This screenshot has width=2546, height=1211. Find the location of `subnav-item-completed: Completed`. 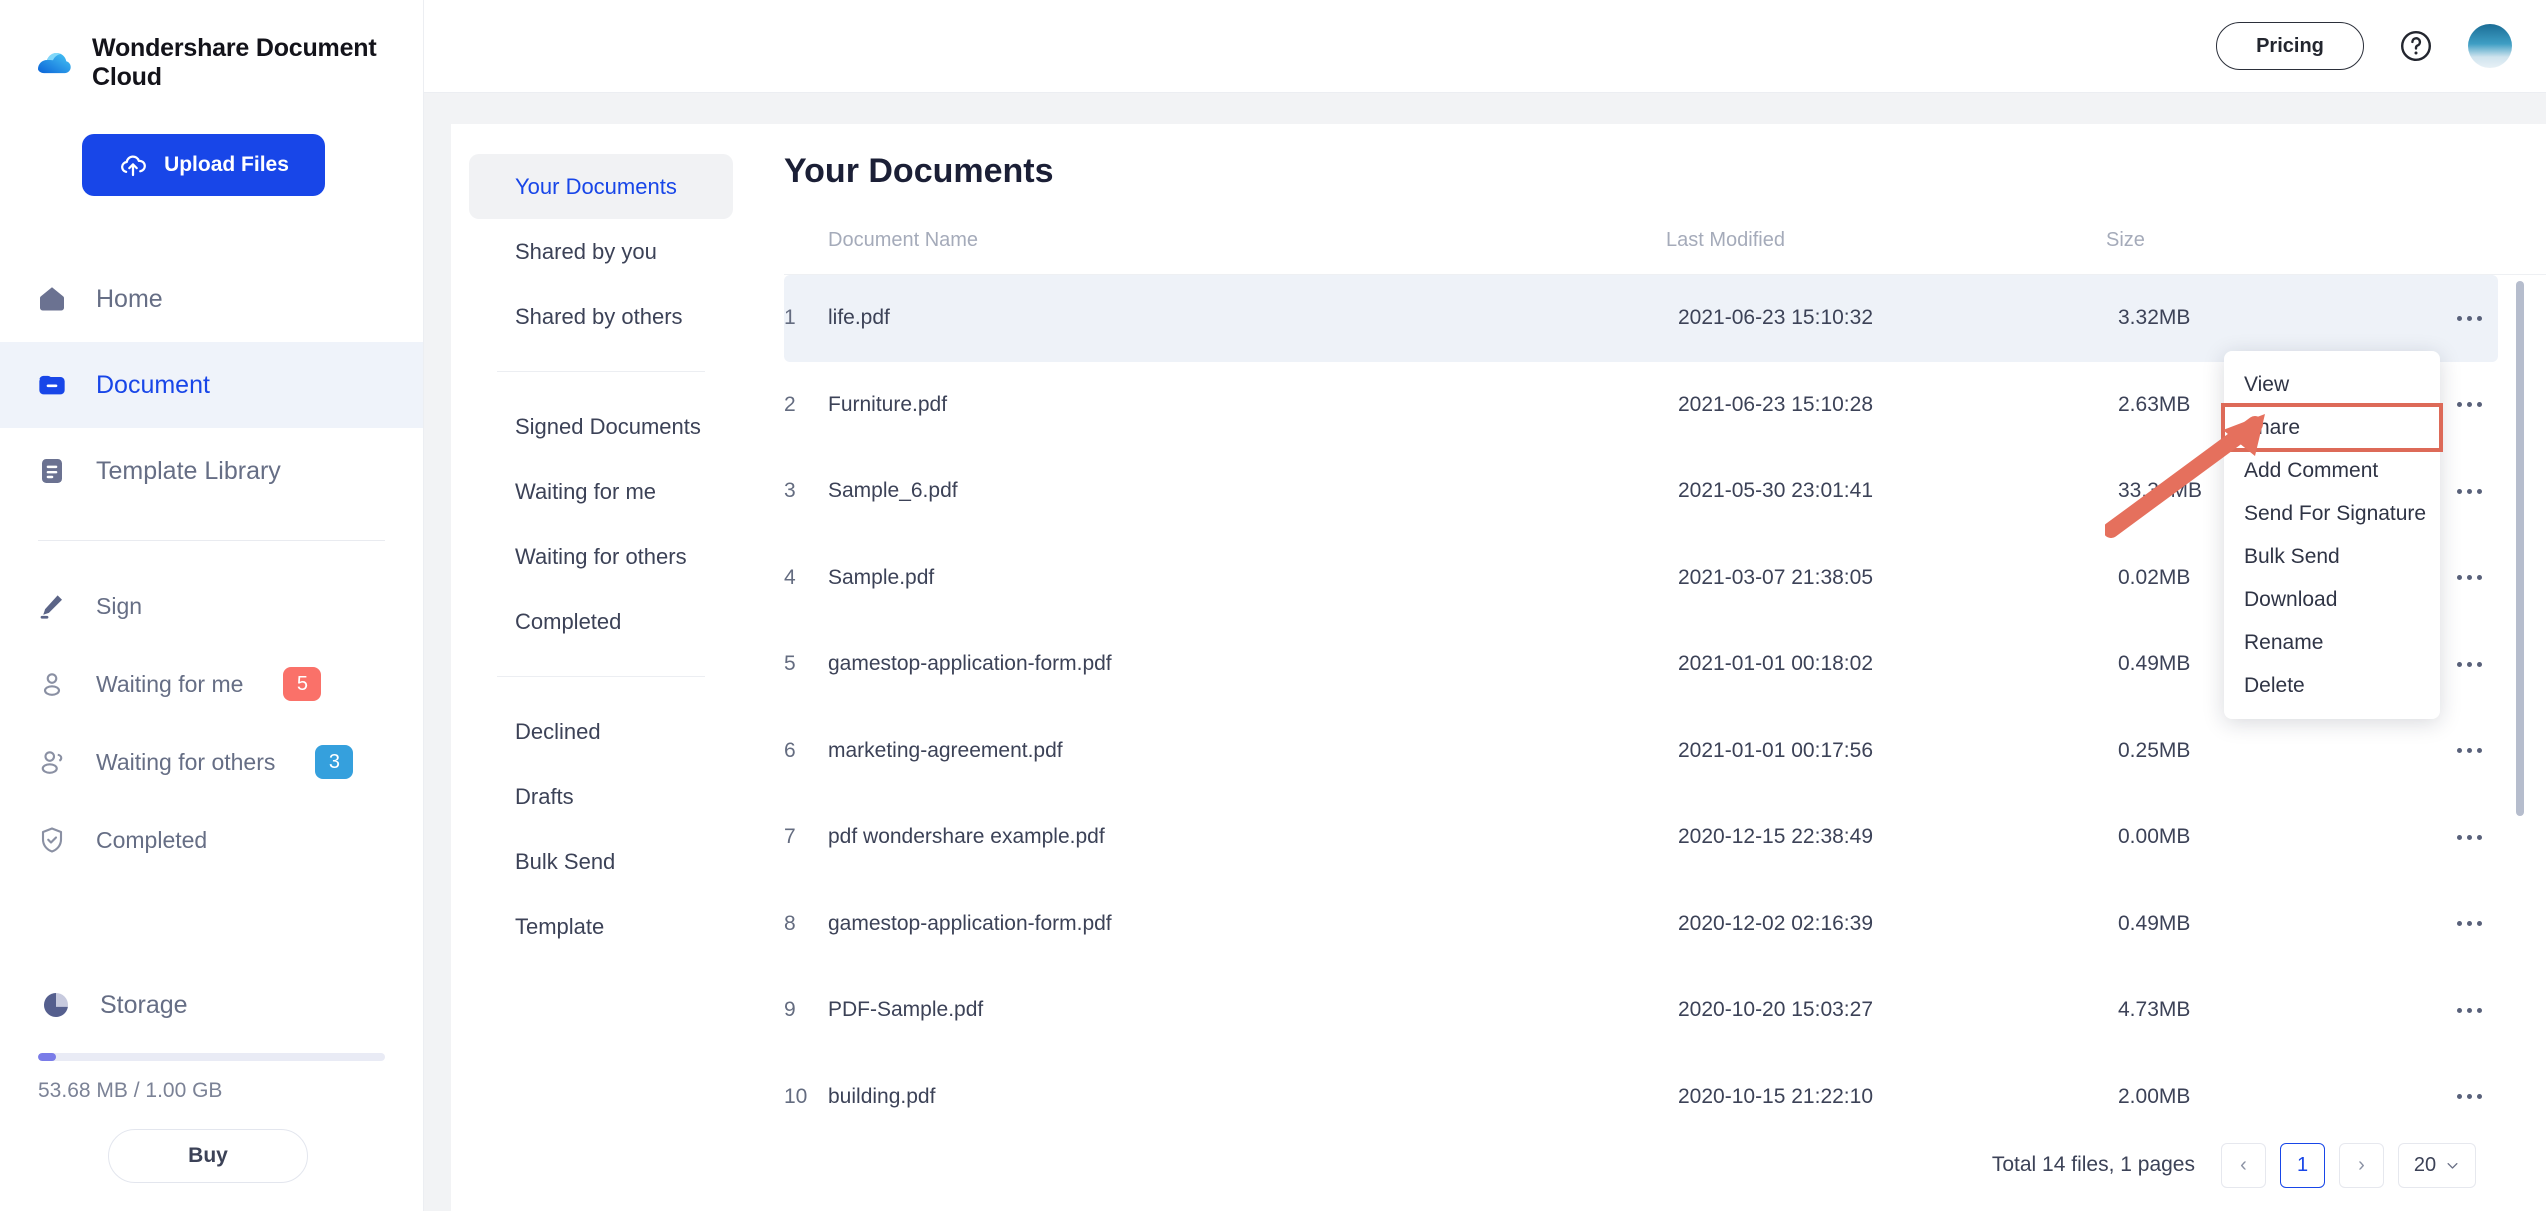

subnav-item-completed: Completed is located at coordinates (601, 621).